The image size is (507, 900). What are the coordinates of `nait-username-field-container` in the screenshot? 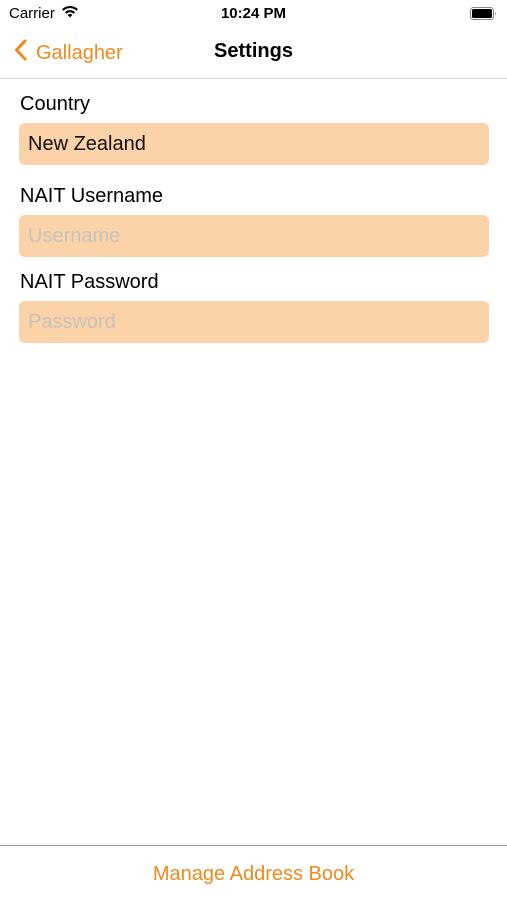 It's located at (254, 236).